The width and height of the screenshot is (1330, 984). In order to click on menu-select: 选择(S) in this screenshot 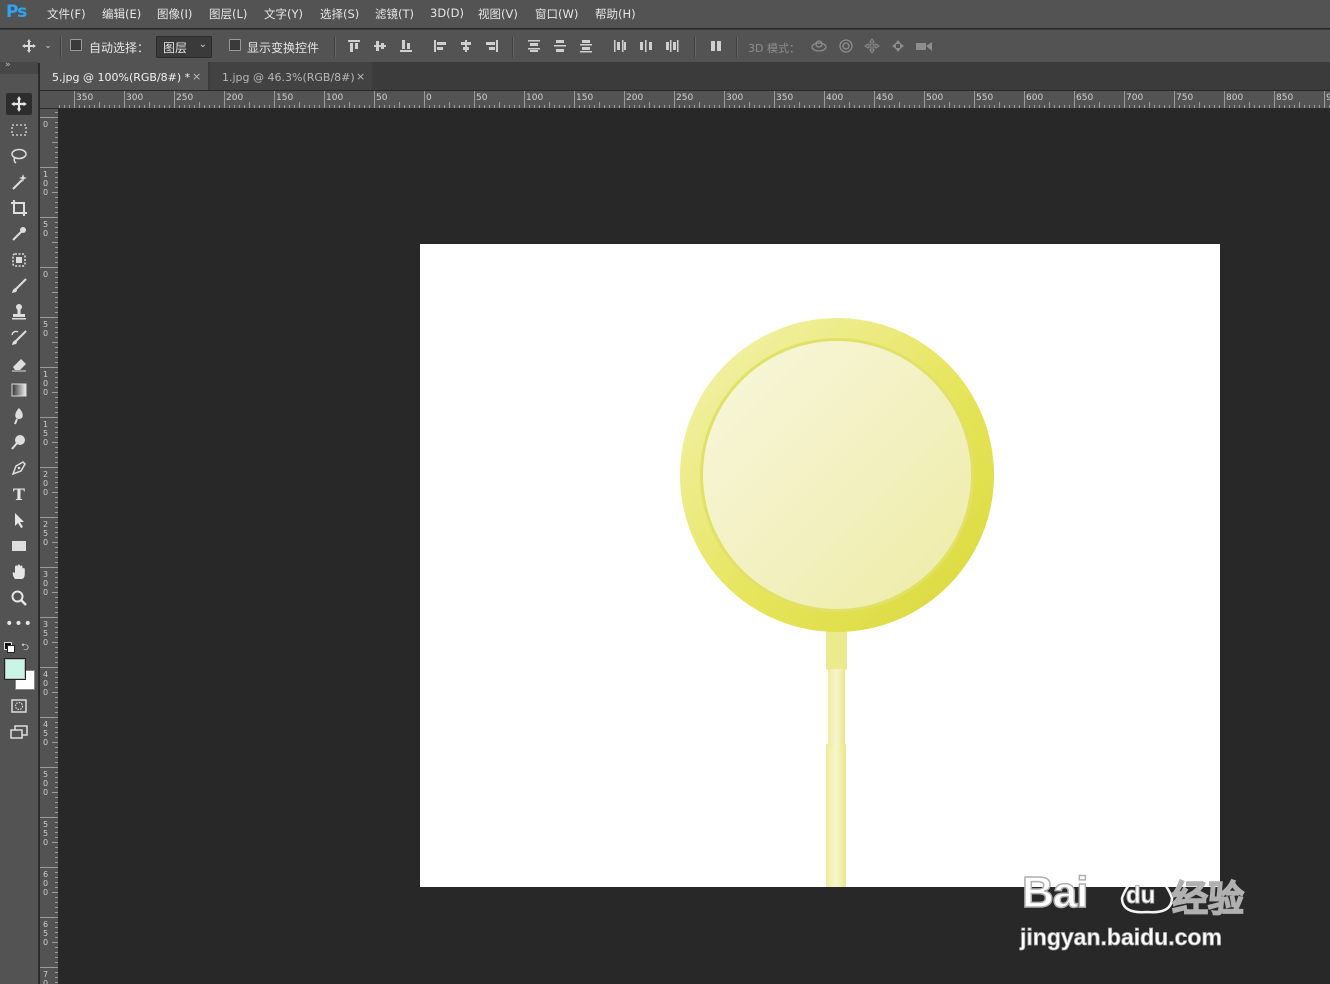, I will do `click(339, 14)`.